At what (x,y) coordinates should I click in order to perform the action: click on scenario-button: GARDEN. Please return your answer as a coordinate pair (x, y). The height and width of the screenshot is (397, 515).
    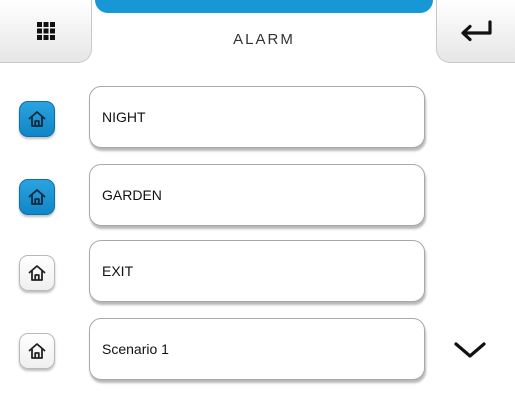
    Looking at the image, I should click on (257, 195).